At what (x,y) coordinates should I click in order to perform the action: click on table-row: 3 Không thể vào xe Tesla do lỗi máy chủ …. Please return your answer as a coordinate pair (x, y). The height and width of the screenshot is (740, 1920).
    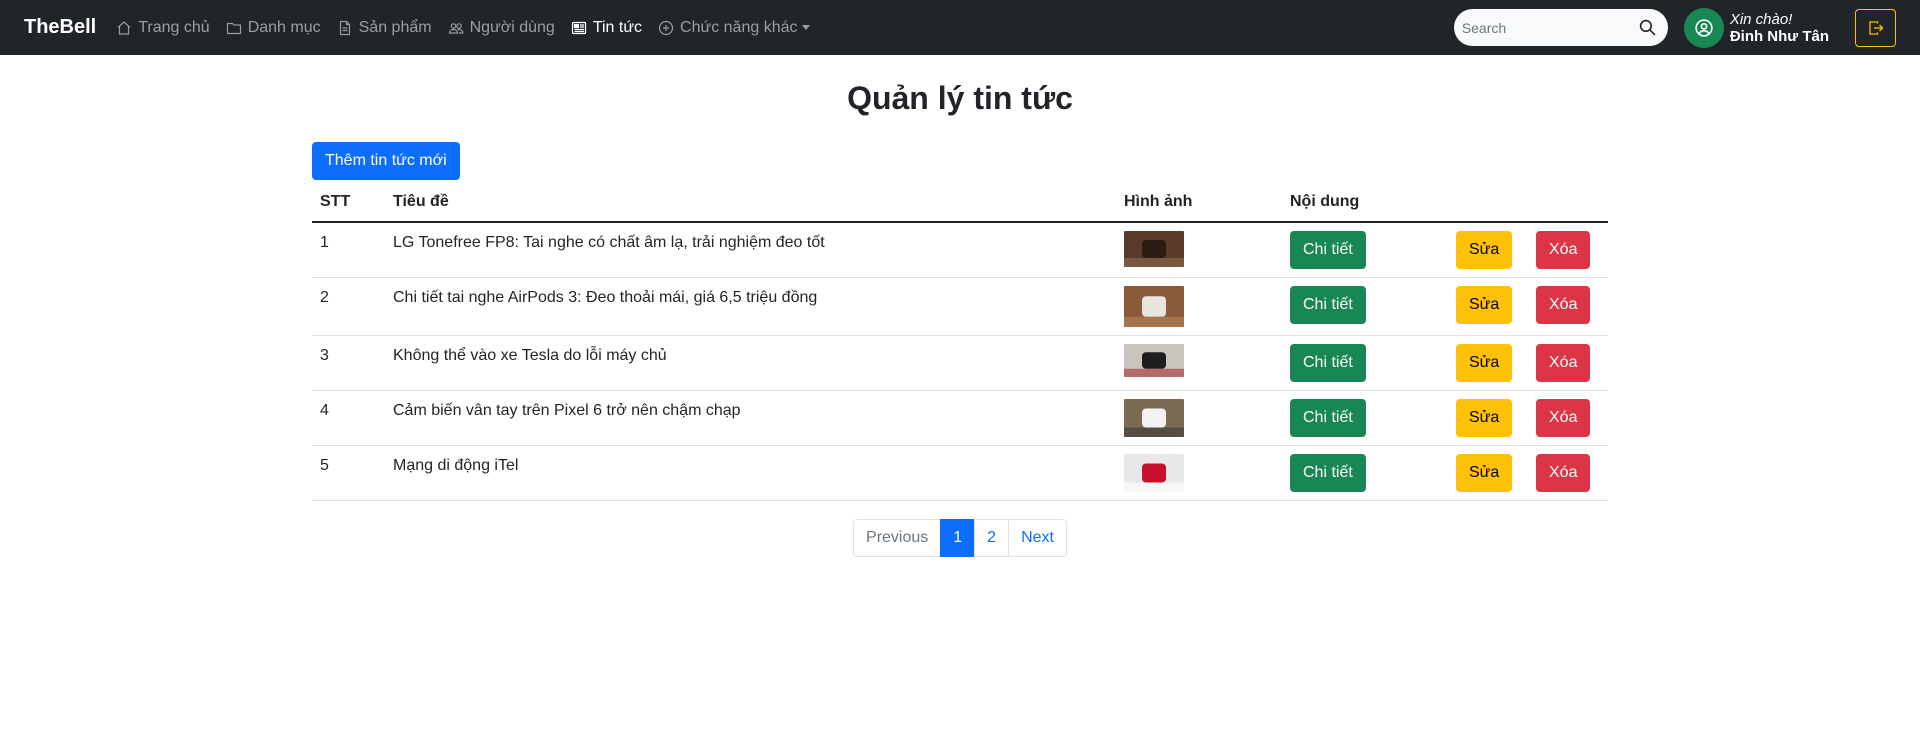
    Looking at the image, I should click on (960, 363).